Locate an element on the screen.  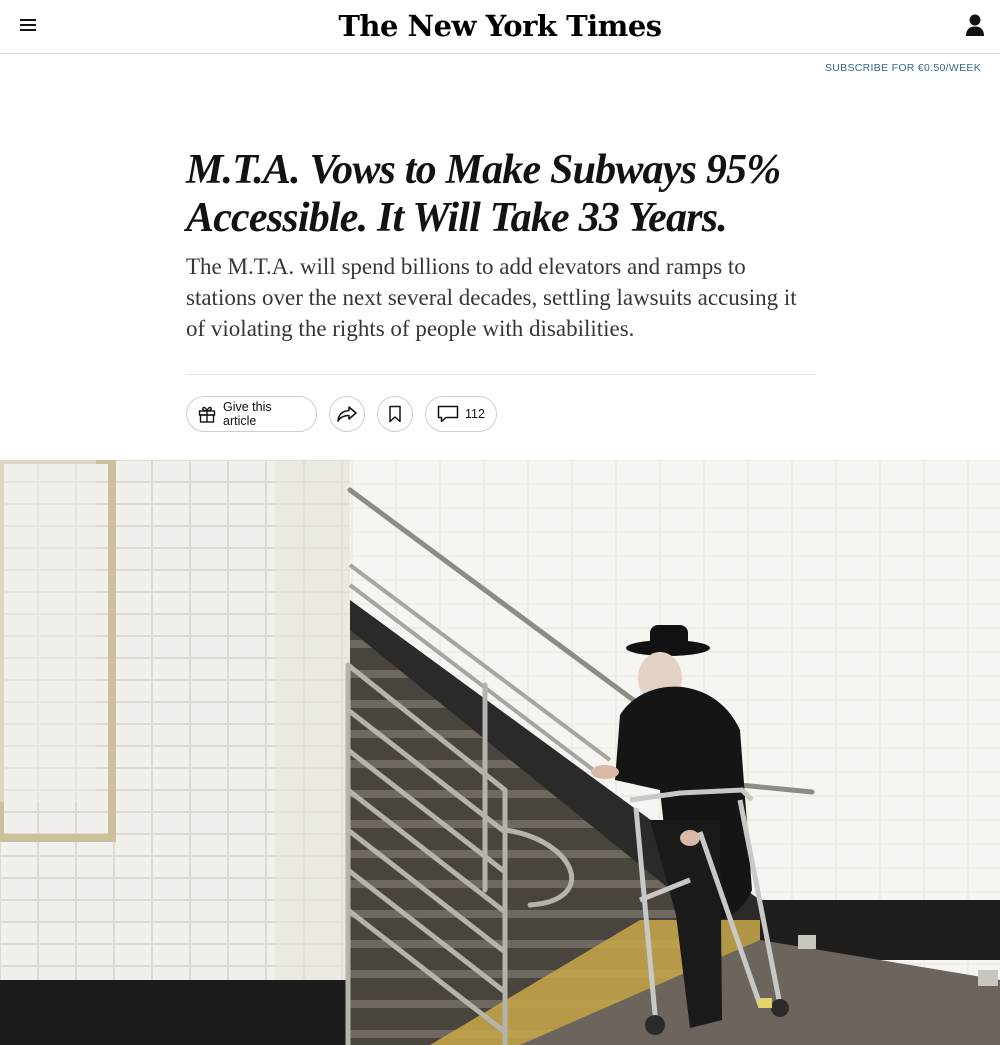
subscribe-link: SUBSCRIBE FOR €0.50/WEEK is located at coordinates (903, 68).